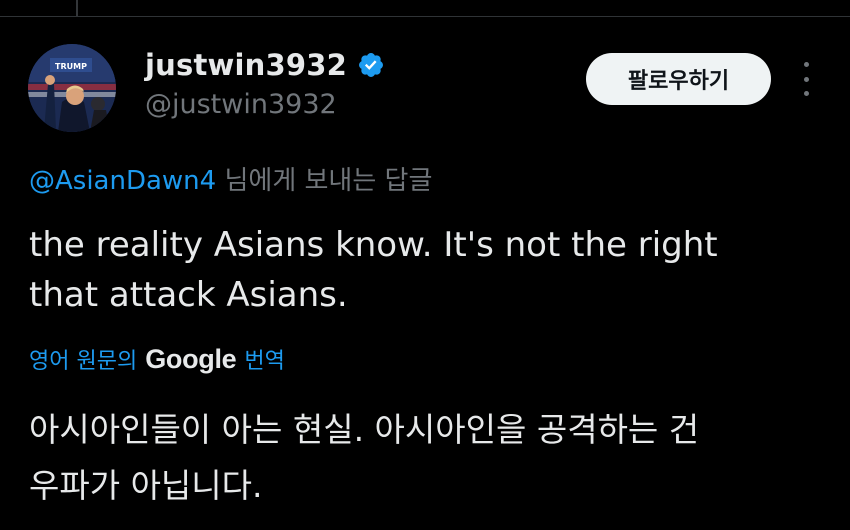  Describe the element at coordinates (364, 429) in the screenshot. I see `translated-text-line: 아시아인들이 아는 현실. 아시아인을 공격하는 건` at that location.